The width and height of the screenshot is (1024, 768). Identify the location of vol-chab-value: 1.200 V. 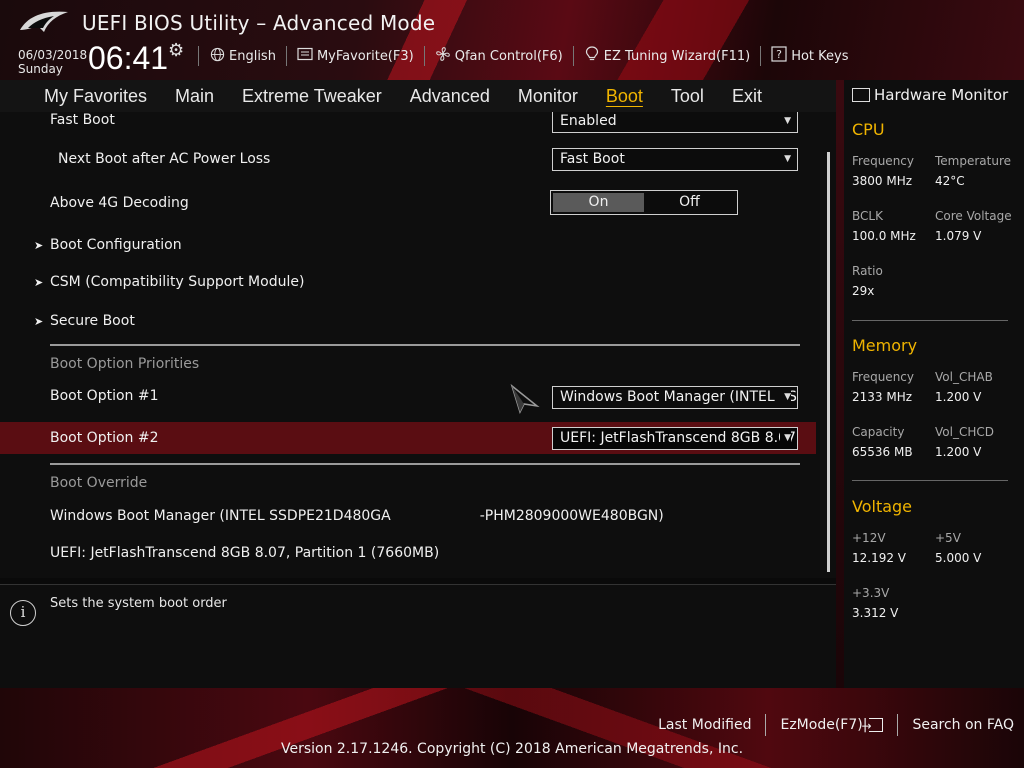
(958, 397).